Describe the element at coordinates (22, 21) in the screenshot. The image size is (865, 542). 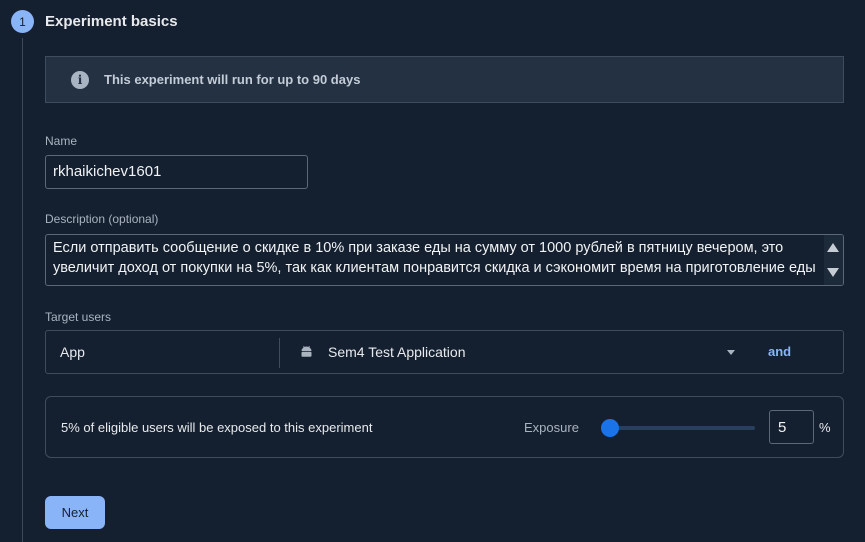
I see `step-number-badge: 1` at that location.